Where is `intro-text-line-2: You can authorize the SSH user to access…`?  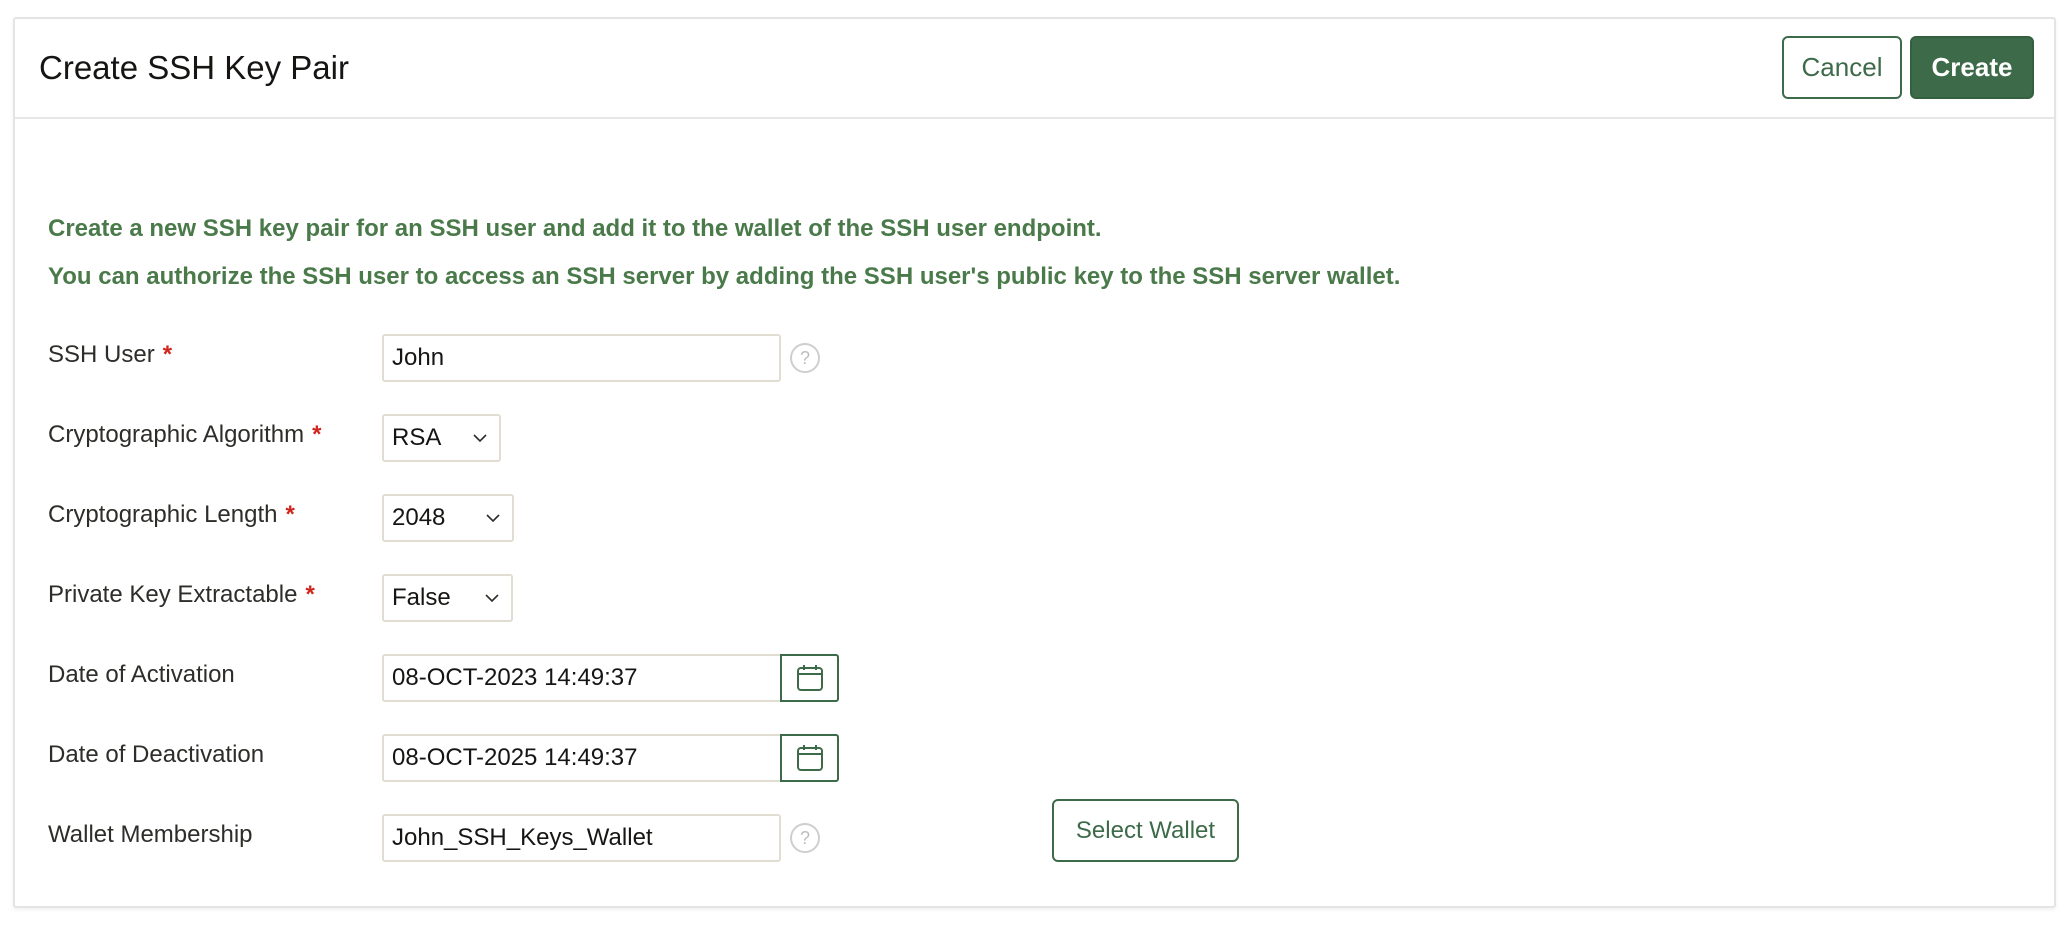
intro-text-line-2: You can authorize the SSH user to access… is located at coordinates (724, 276).